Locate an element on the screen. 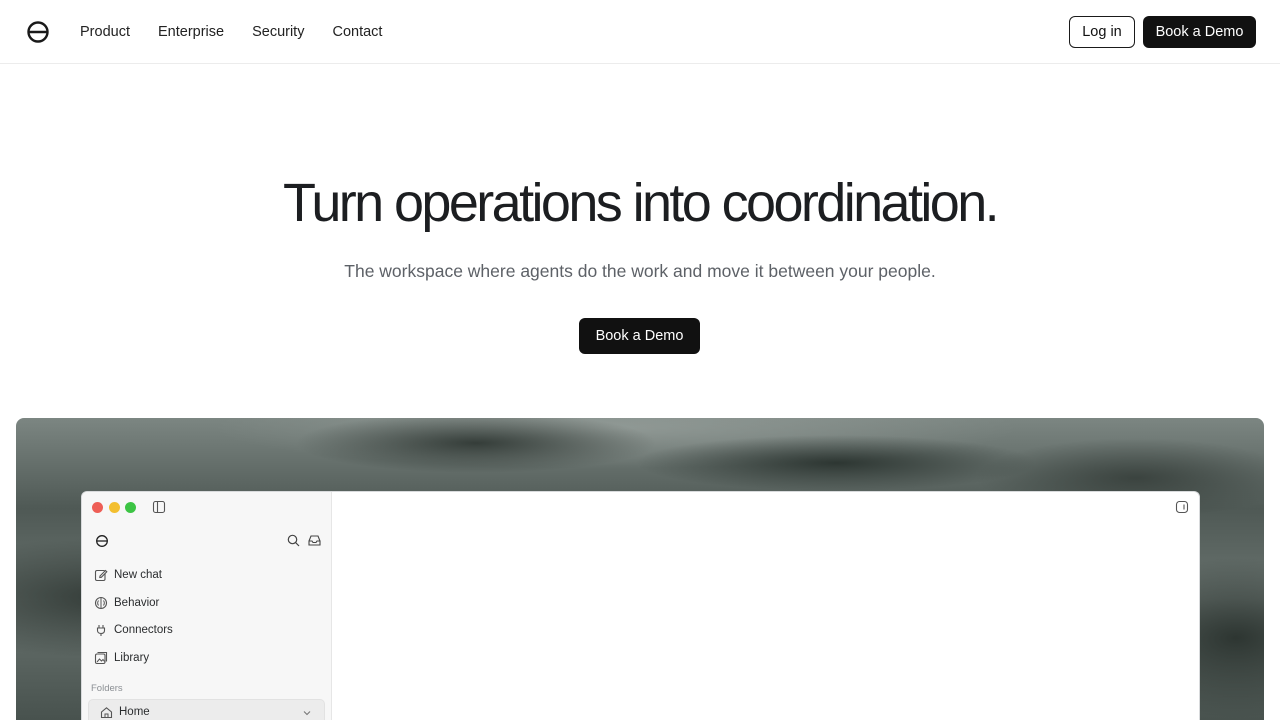  sidebar-item-label: New chat is located at coordinates (138, 575).